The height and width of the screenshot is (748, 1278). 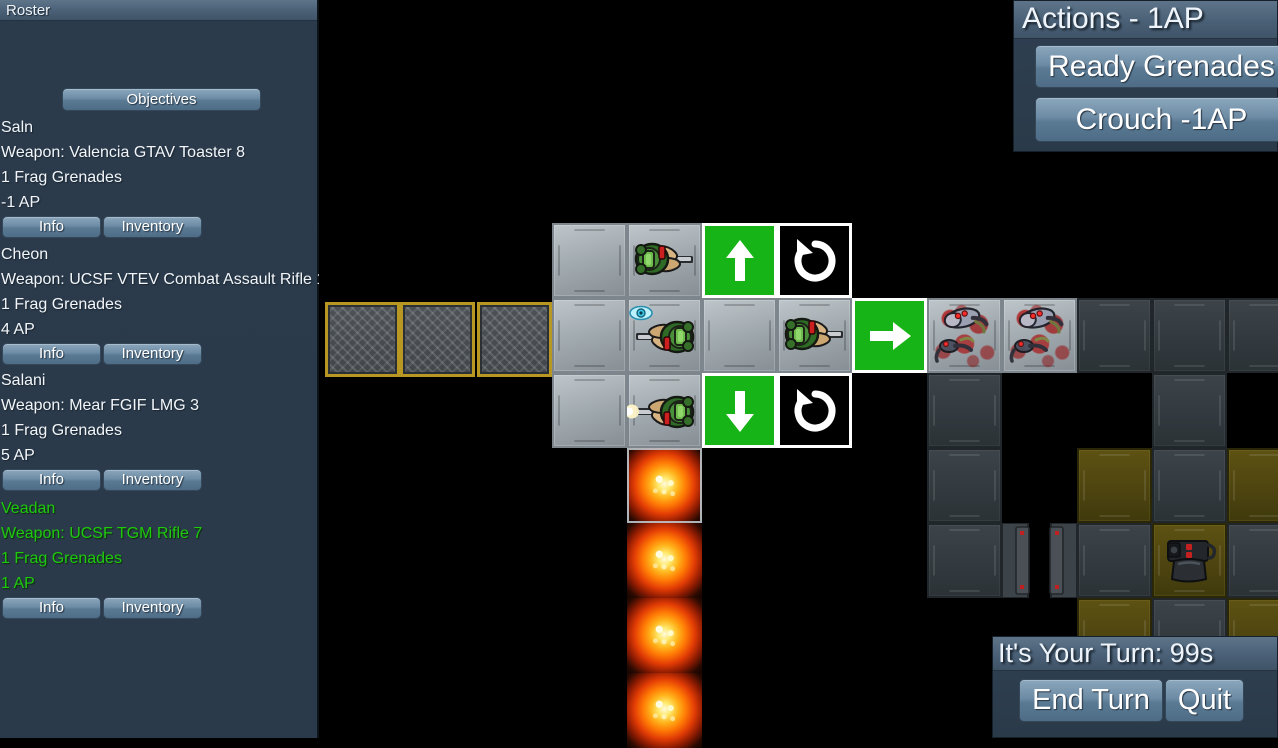 I want to click on unit-ap: -1 AP, so click(x=21, y=202).